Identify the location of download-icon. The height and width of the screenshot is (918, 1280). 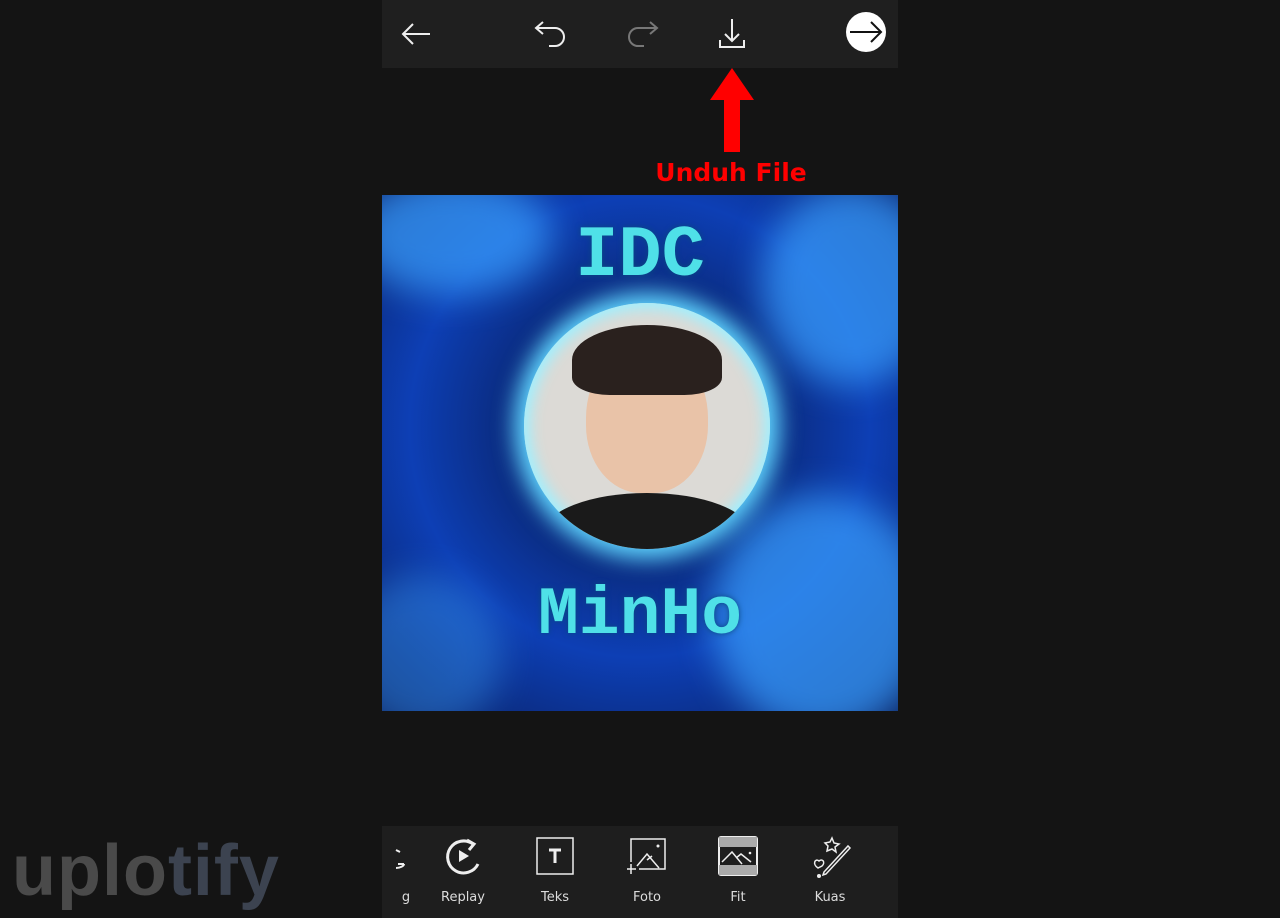
(732, 33).